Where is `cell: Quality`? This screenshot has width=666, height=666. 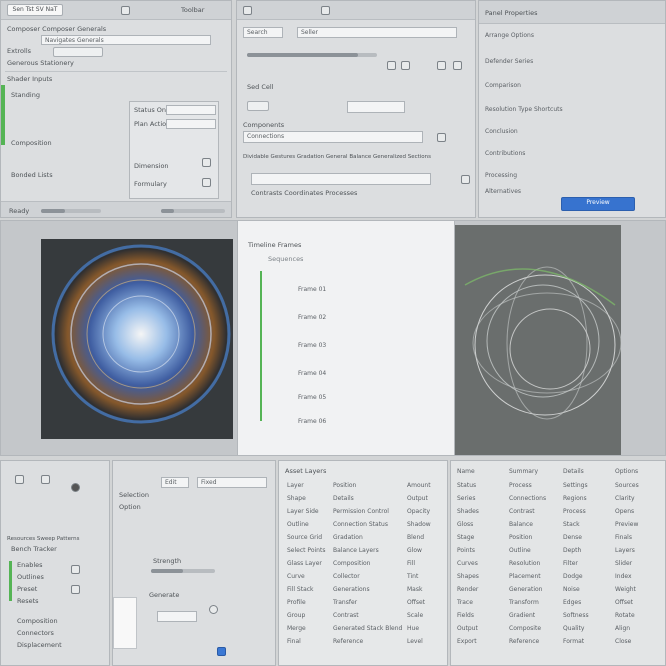 cell: Quality is located at coordinates (574, 628).